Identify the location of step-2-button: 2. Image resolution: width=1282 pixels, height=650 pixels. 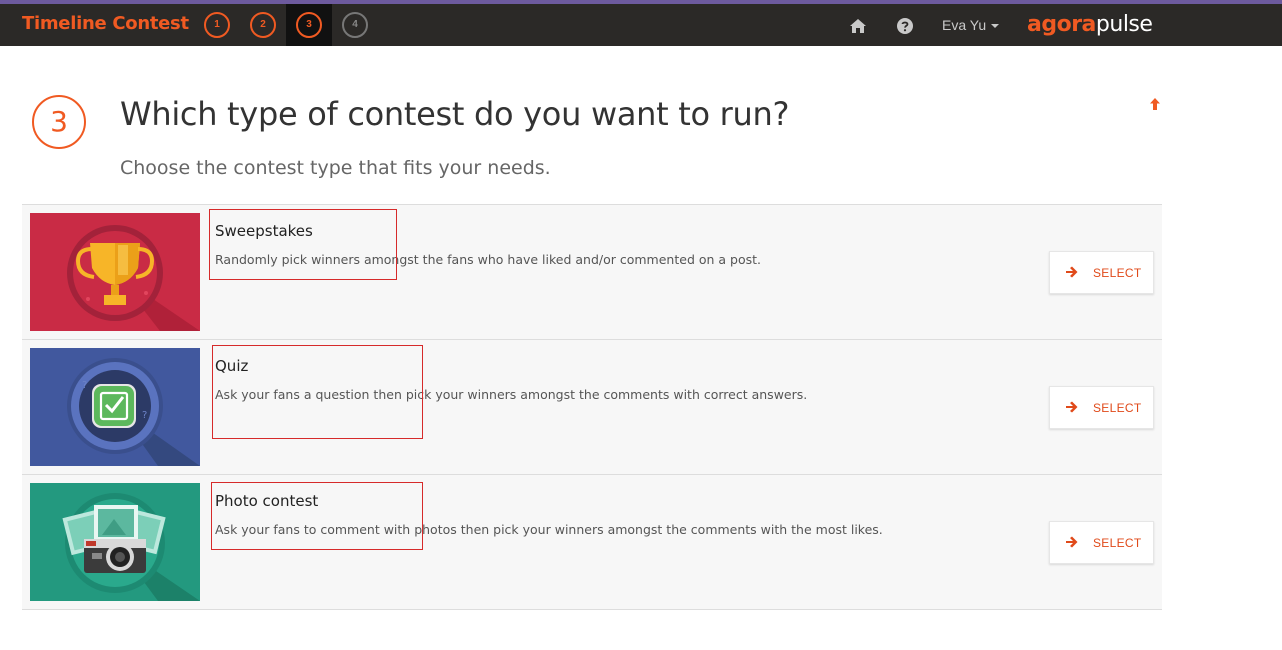
(263, 25).